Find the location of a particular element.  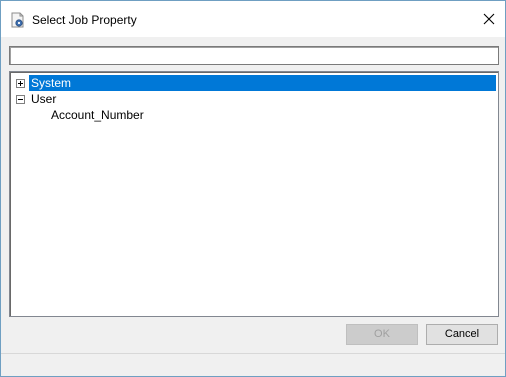

title-bar: Select Job Property is located at coordinates (253, 19).